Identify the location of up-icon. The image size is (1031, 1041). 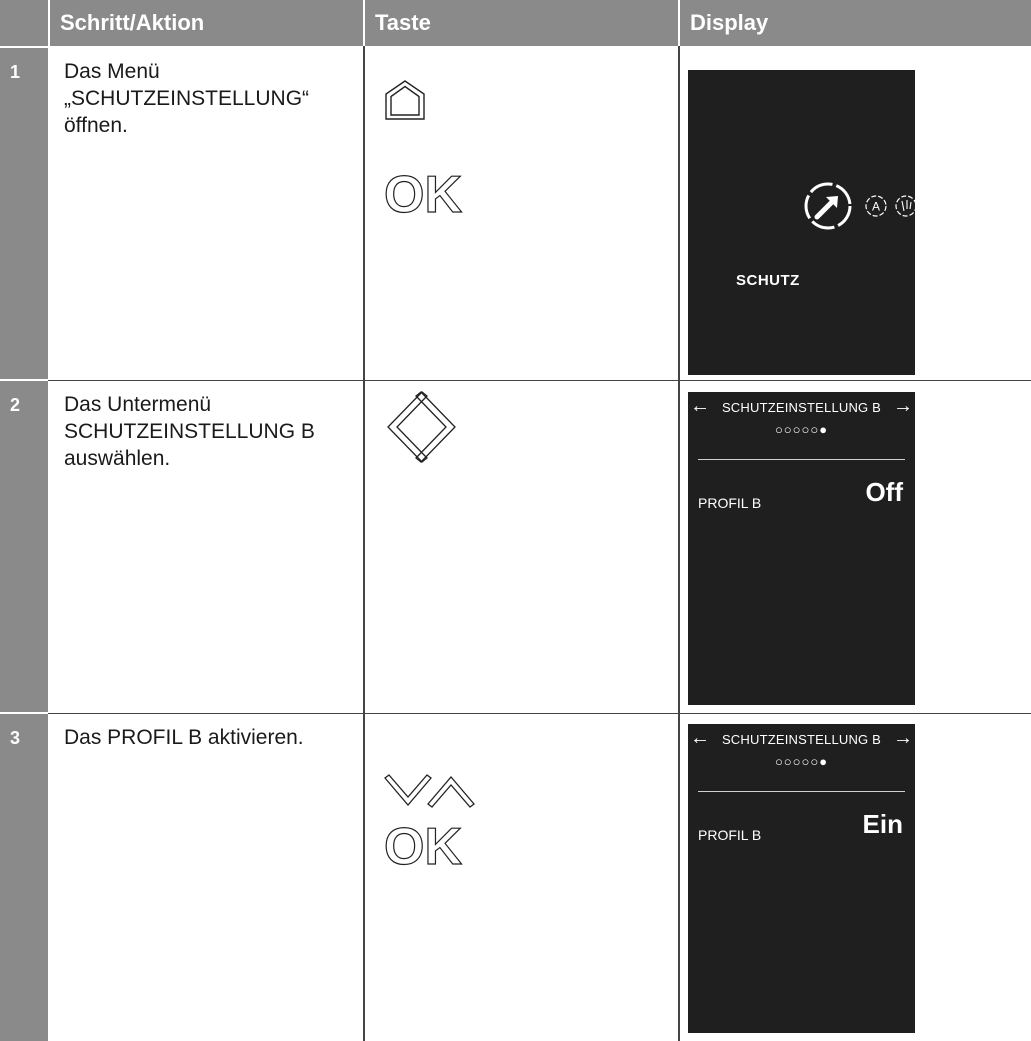
(451, 791).